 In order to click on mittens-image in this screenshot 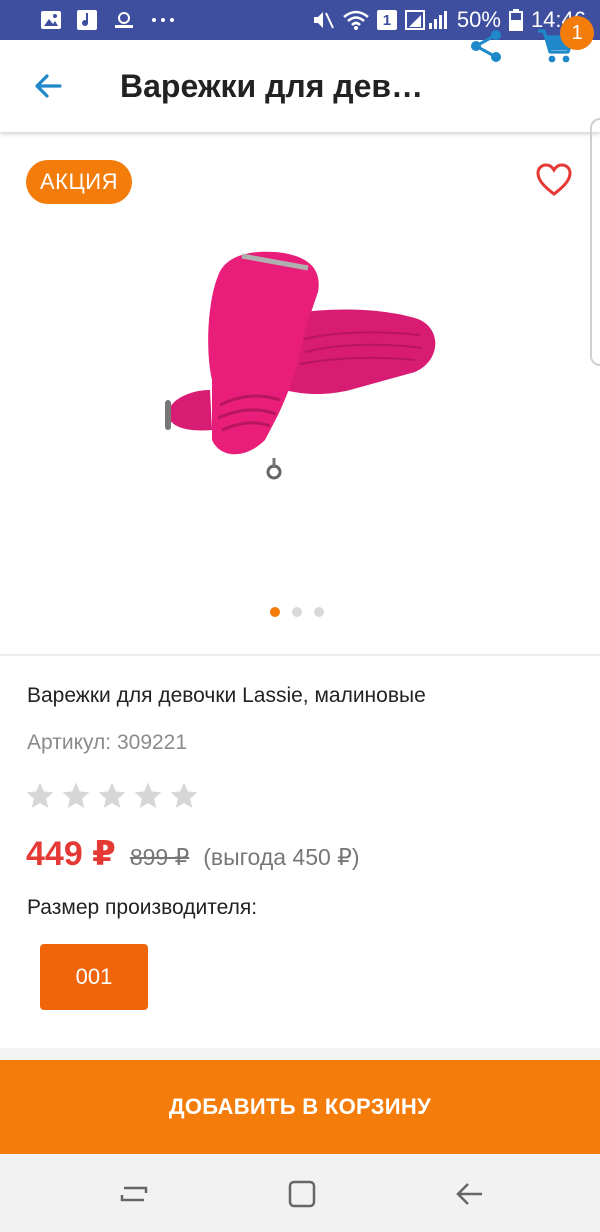, I will do `click(300, 365)`.